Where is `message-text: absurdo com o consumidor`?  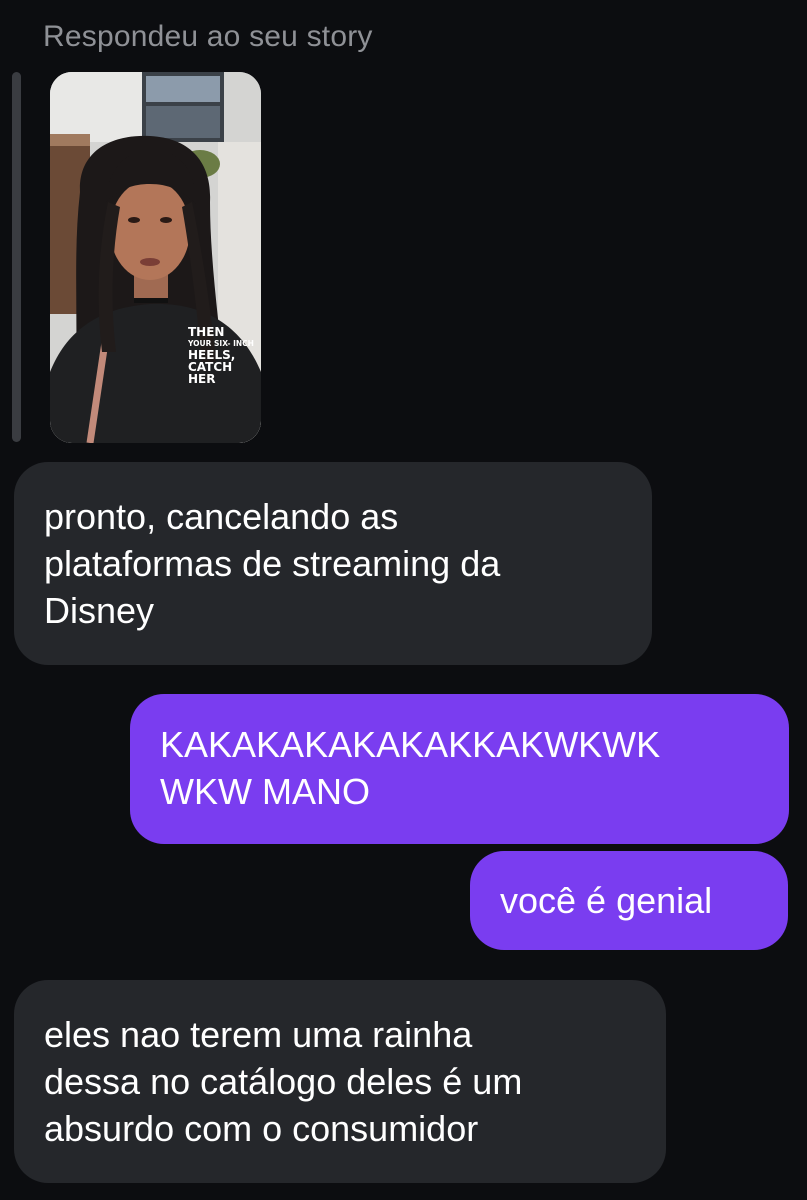
message-text: absurdo com o consumidor is located at coordinates (261, 1128).